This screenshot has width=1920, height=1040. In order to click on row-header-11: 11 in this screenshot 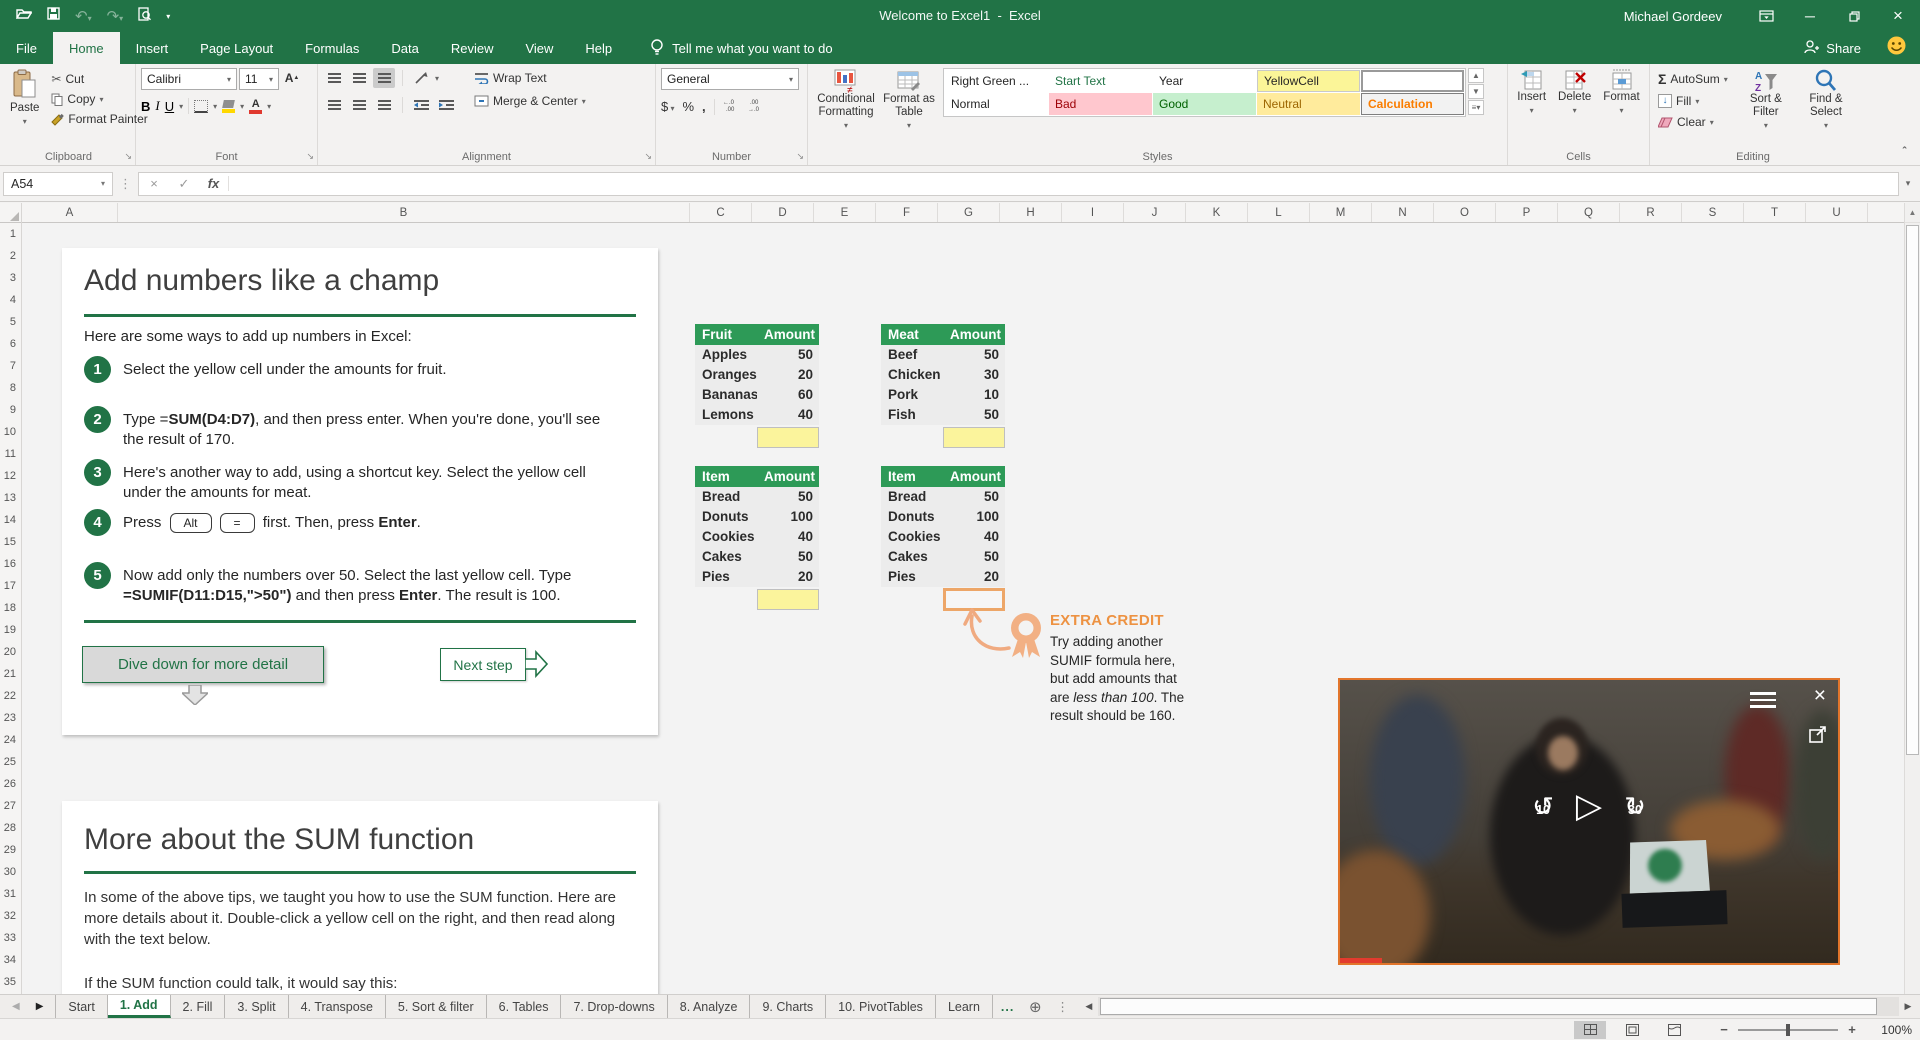, I will do `click(10, 454)`.